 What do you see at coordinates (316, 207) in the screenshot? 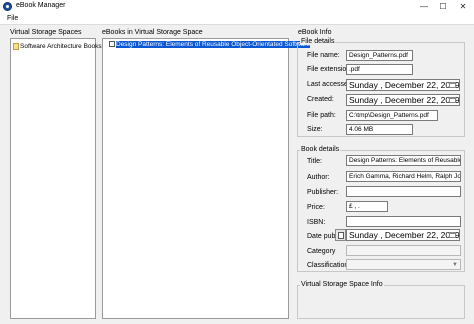
I see `price-label: Price:` at bounding box center [316, 207].